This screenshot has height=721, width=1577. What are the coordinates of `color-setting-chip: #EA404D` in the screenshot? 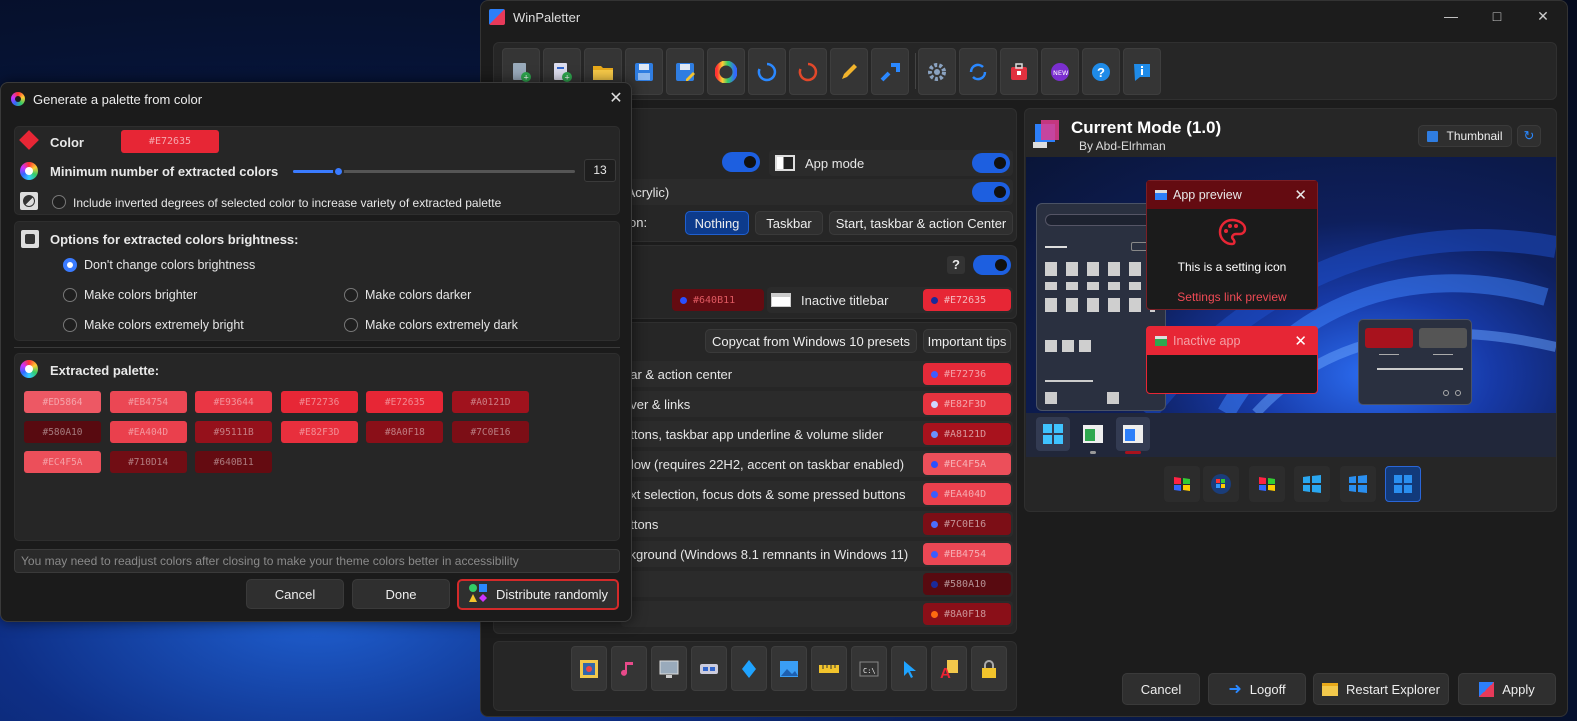 It's located at (967, 494).